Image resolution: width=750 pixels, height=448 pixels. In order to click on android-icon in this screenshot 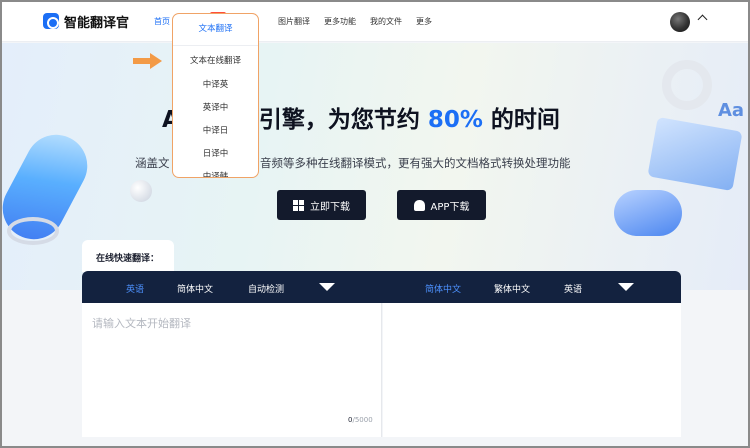, I will do `click(419, 205)`.